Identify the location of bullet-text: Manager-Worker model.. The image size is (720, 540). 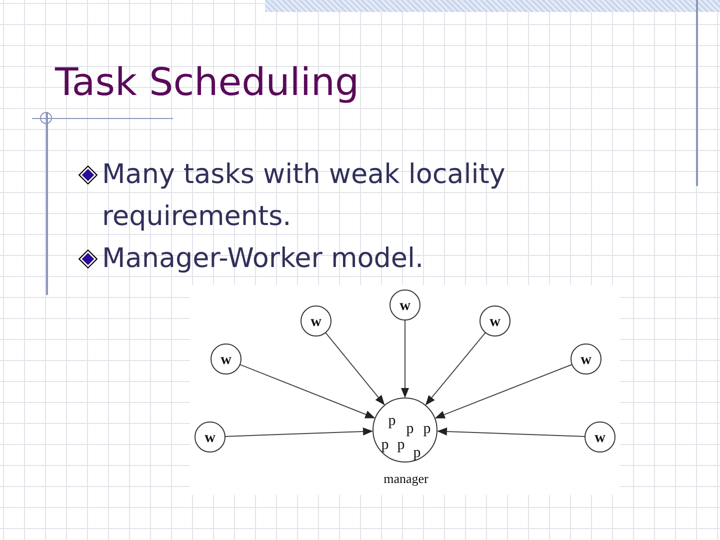
(263, 259).